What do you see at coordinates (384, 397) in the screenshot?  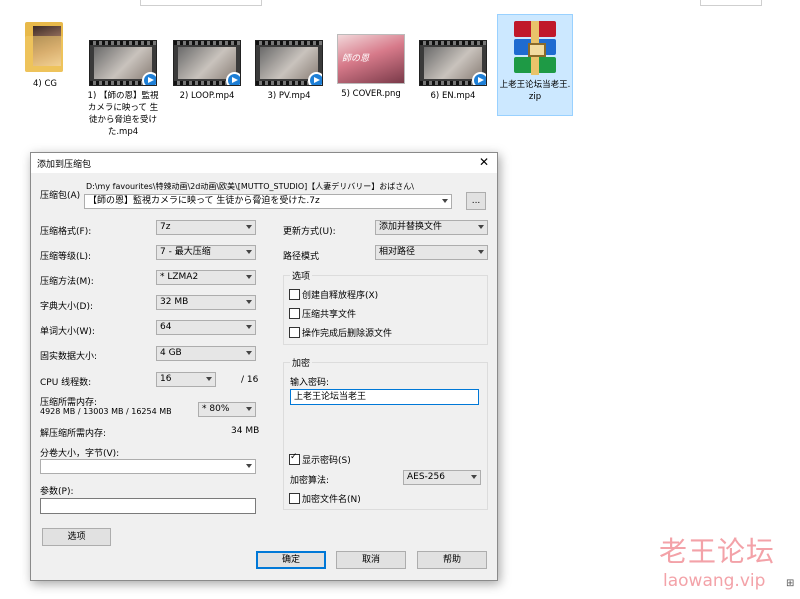 I see `password-input: 上老王论坛当老王` at bounding box center [384, 397].